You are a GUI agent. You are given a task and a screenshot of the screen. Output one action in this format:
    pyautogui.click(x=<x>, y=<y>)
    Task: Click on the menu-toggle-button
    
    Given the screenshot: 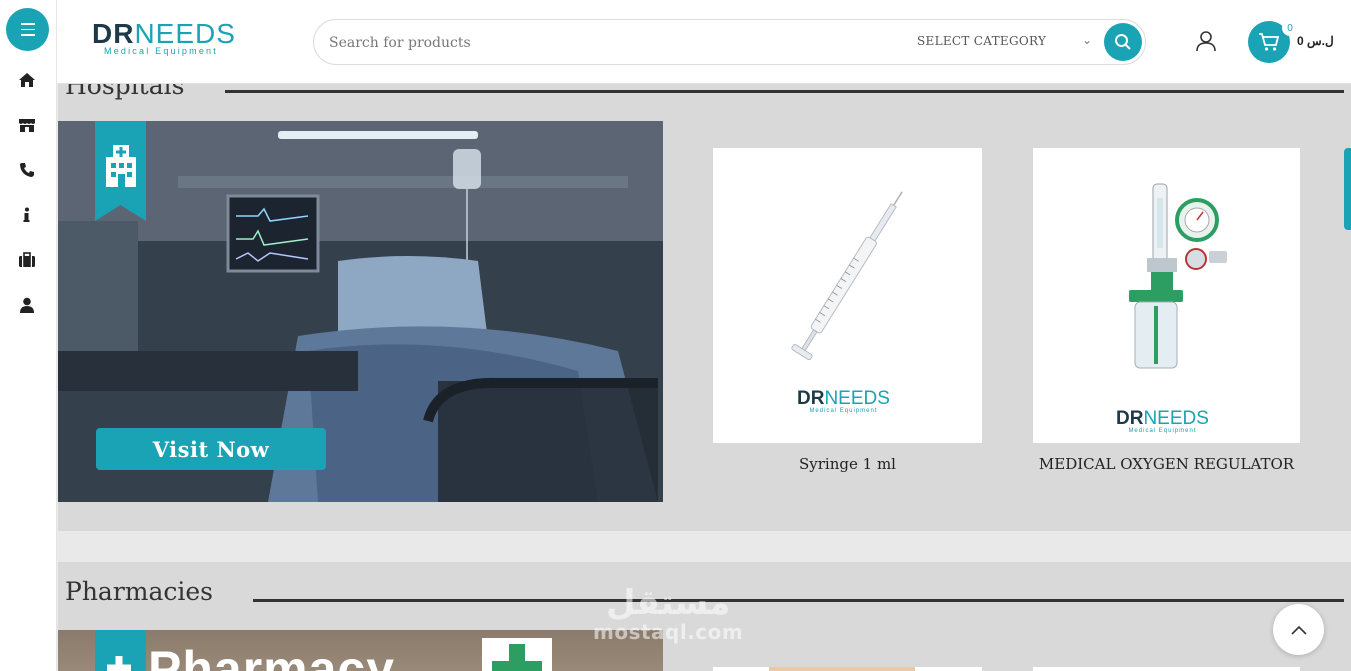 What is the action you would take?
    pyautogui.click(x=27, y=29)
    